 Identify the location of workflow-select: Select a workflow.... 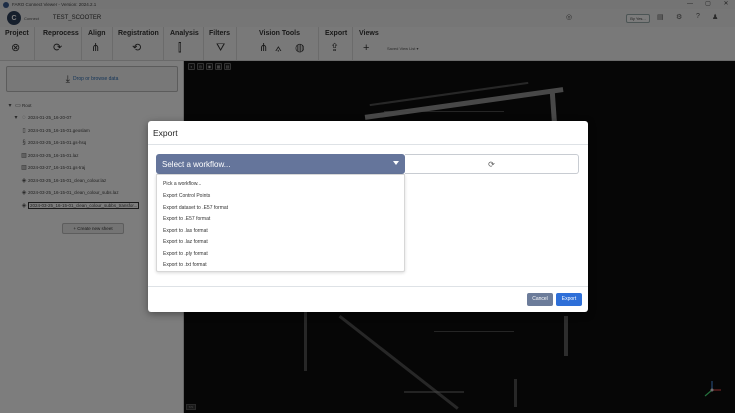
(280, 164).